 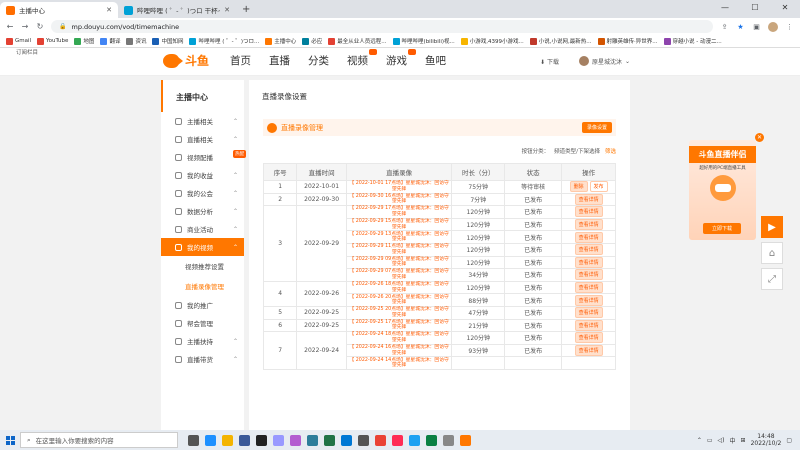 I want to click on cell-recording-link: 【 2022-09-24 18点场】星星城沈沐：回访守望先锋, so click(x=399, y=338).